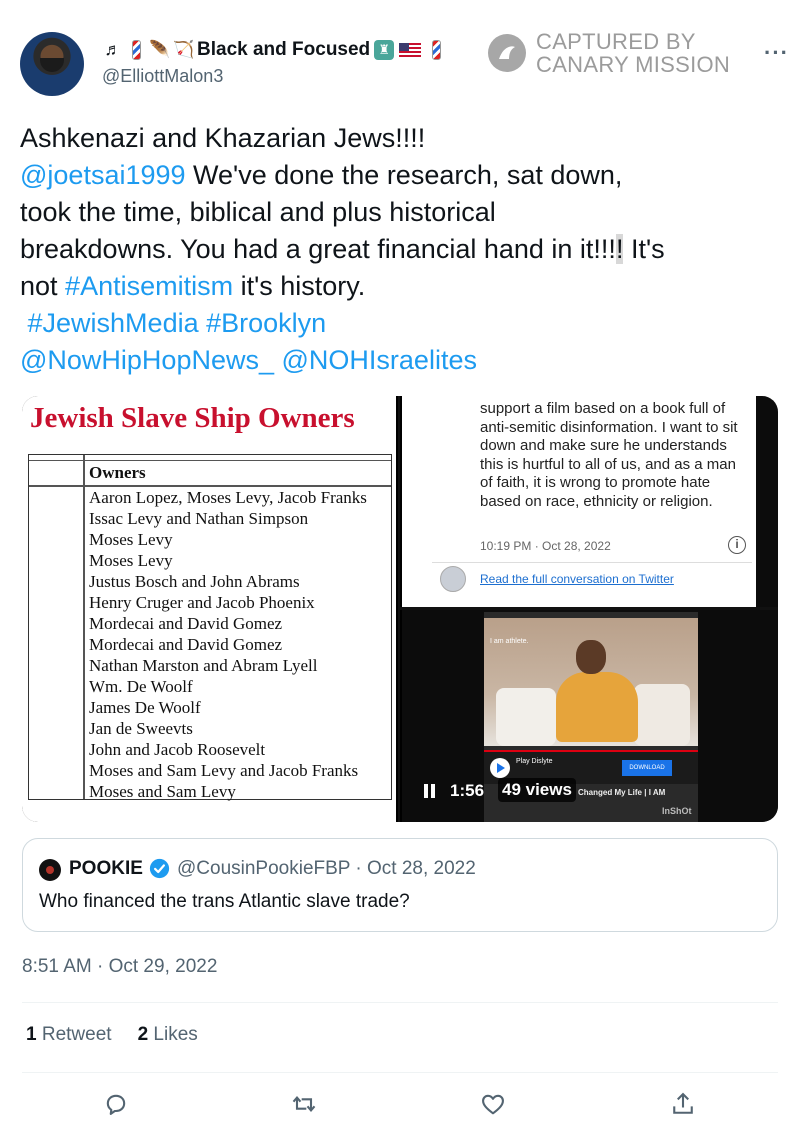 The image size is (800, 1130). What do you see at coordinates (545, 546) in the screenshot?
I see `embedded-timestamp: 10:19 PM · Oct 28, 2022` at bounding box center [545, 546].